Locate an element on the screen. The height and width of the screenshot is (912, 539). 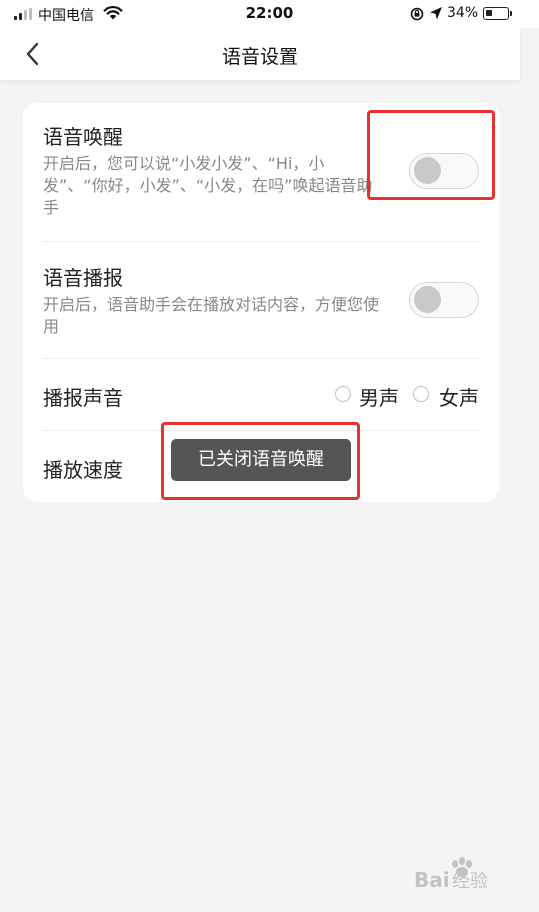
voice-broadcast-description: 开启后，语音助手会在播放对话内容，方便您使用 is located at coordinates (211, 315).